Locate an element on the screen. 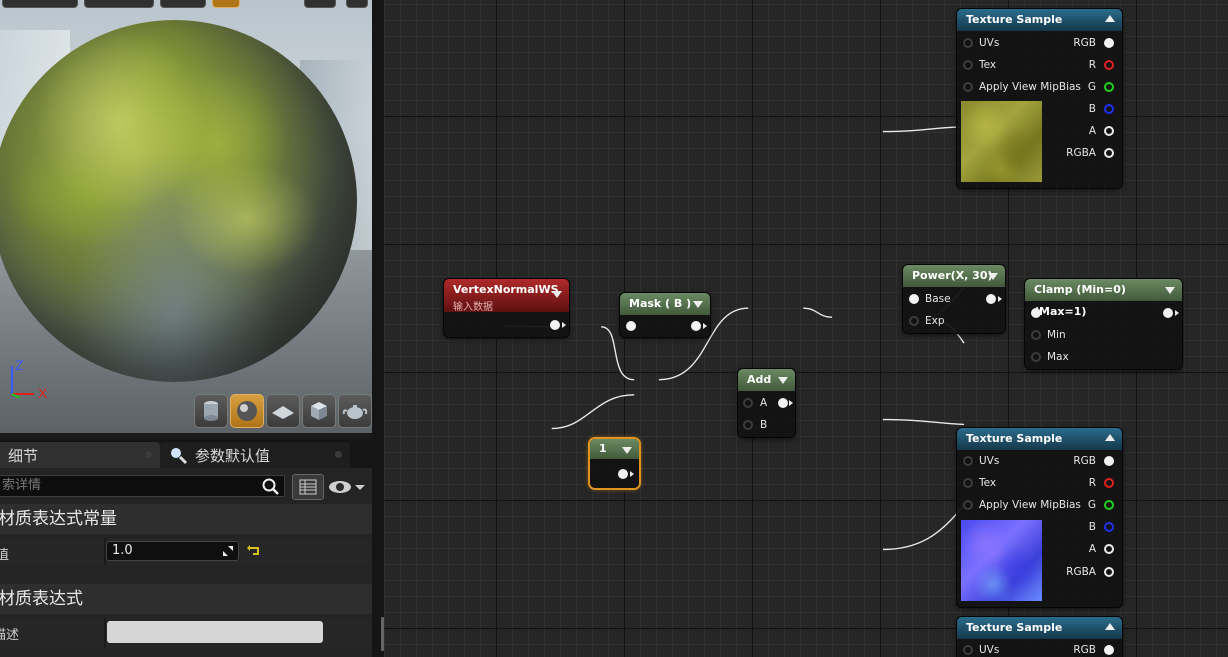  visibility-filter-button is located at coordinates (350, 487).